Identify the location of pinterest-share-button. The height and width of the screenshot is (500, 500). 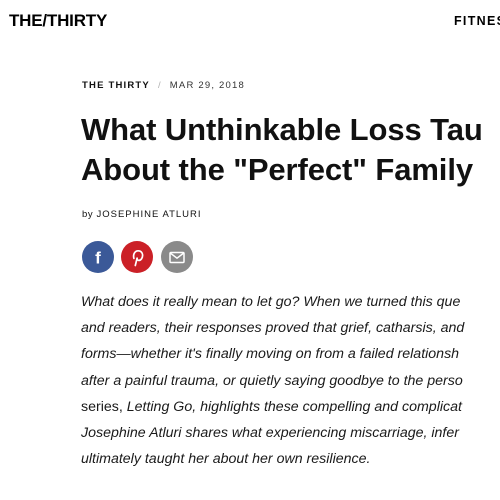
(137, 257).